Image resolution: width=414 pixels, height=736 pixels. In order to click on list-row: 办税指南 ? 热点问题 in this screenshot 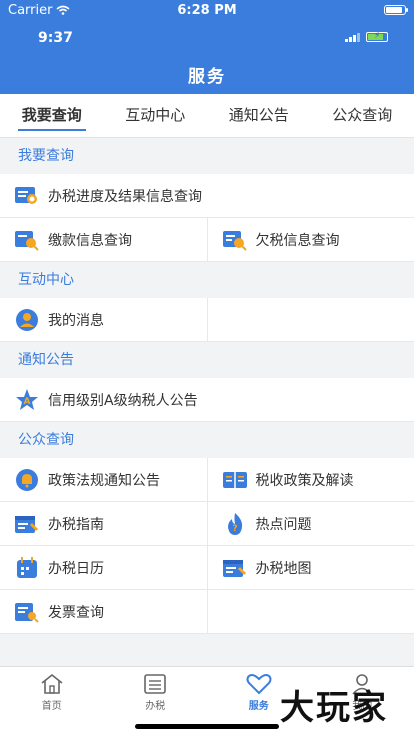, I will do `click(207, 524)`.